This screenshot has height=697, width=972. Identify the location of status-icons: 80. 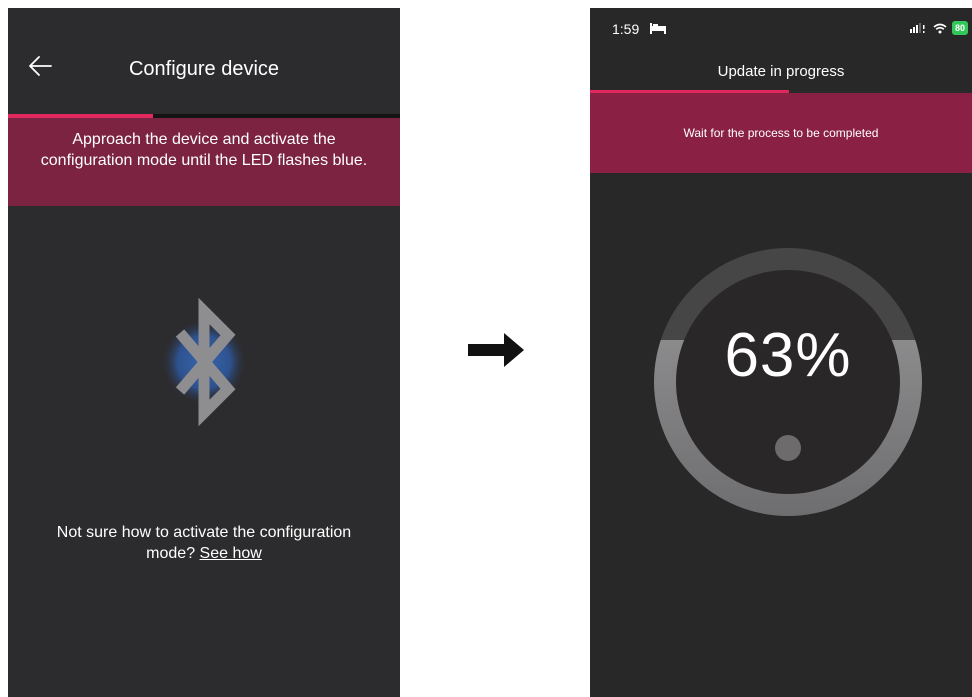
(938, 28).